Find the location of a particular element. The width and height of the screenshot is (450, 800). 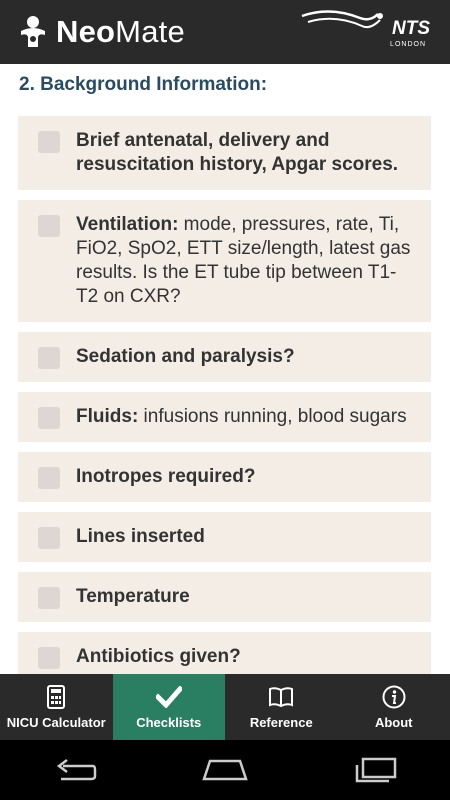

checklist-item-sedation: Sedation and paralysis? is located at coordinates (224, 357).